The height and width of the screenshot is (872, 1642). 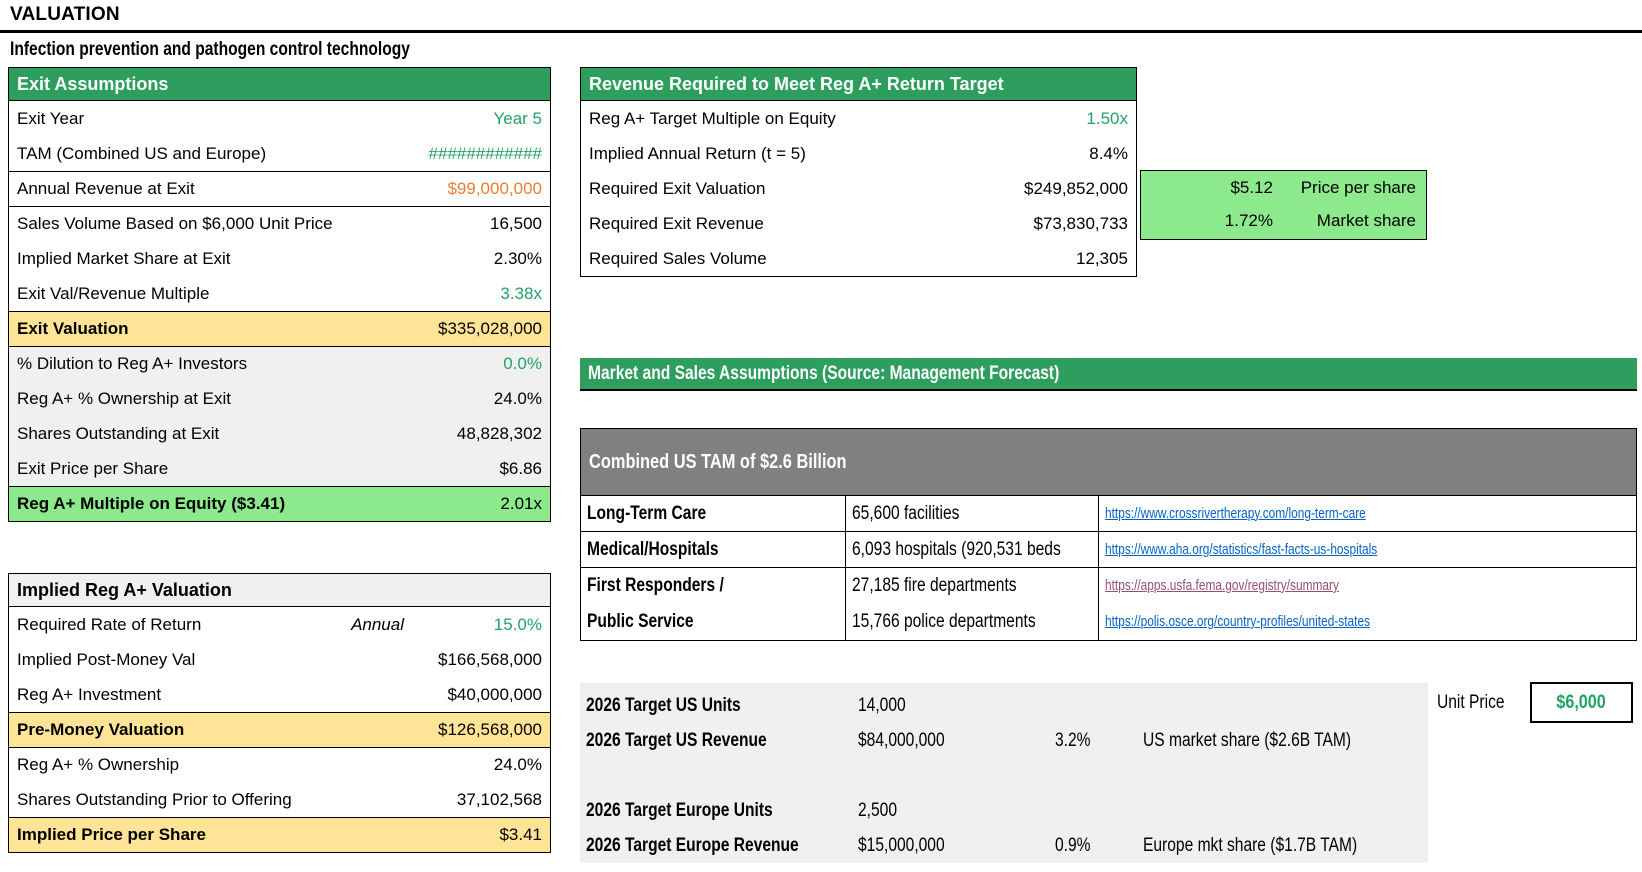 What do you see at coordinates (952, 706) in the screenshot?
I see `target-value: 14,000` at bounding box center [952, 706].